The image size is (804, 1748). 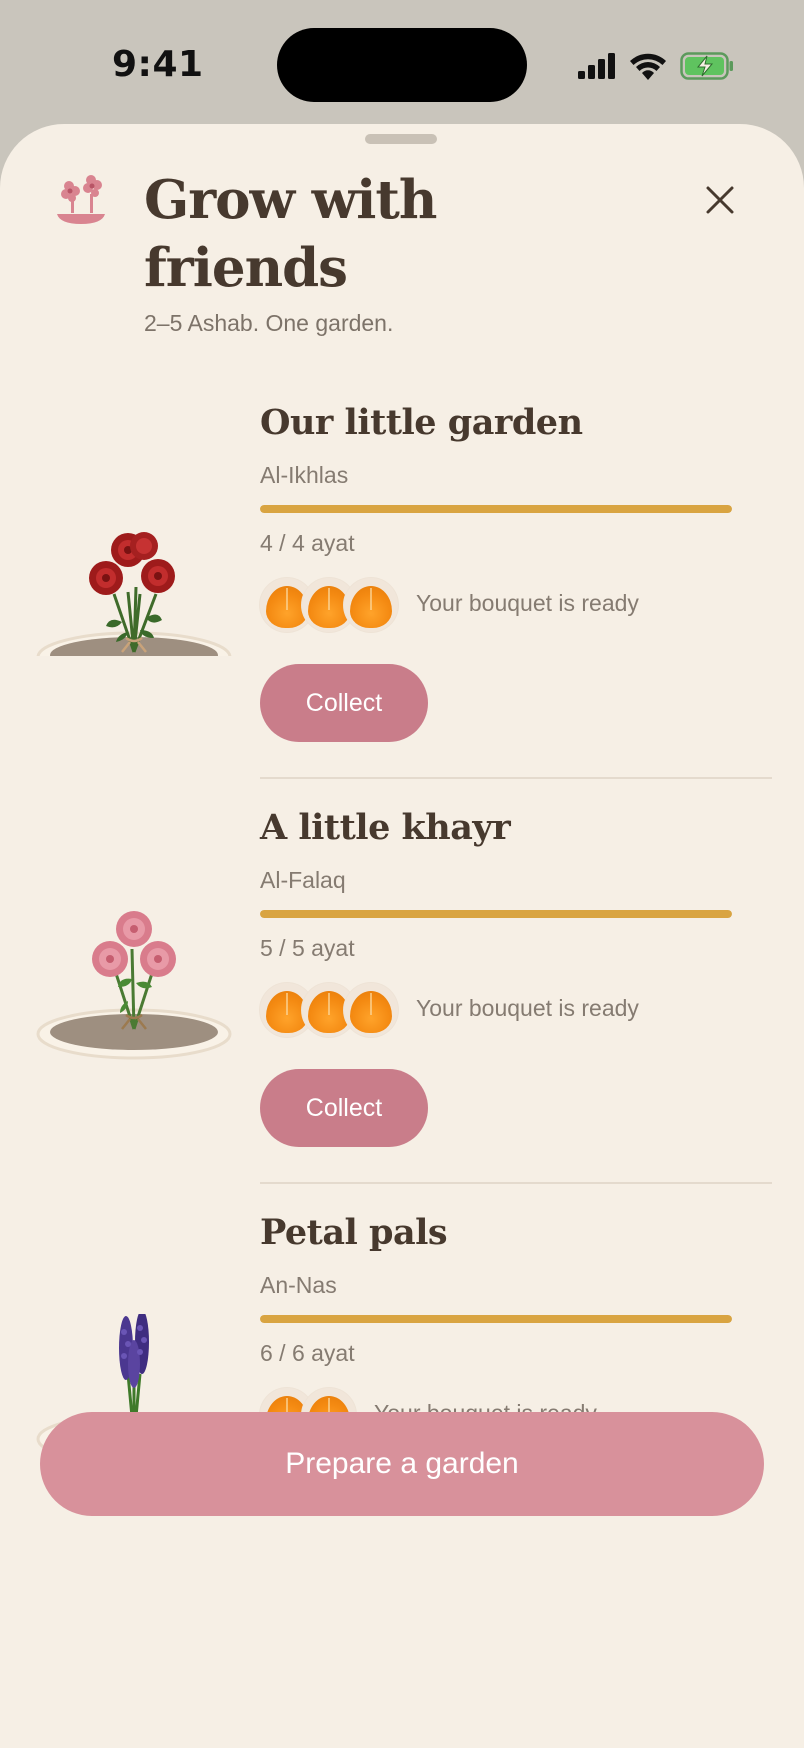 What do you see at coordinates (290, 234) in the screenshot?
I see `page-title: Grow with friends` at bounding box center [290, 234].